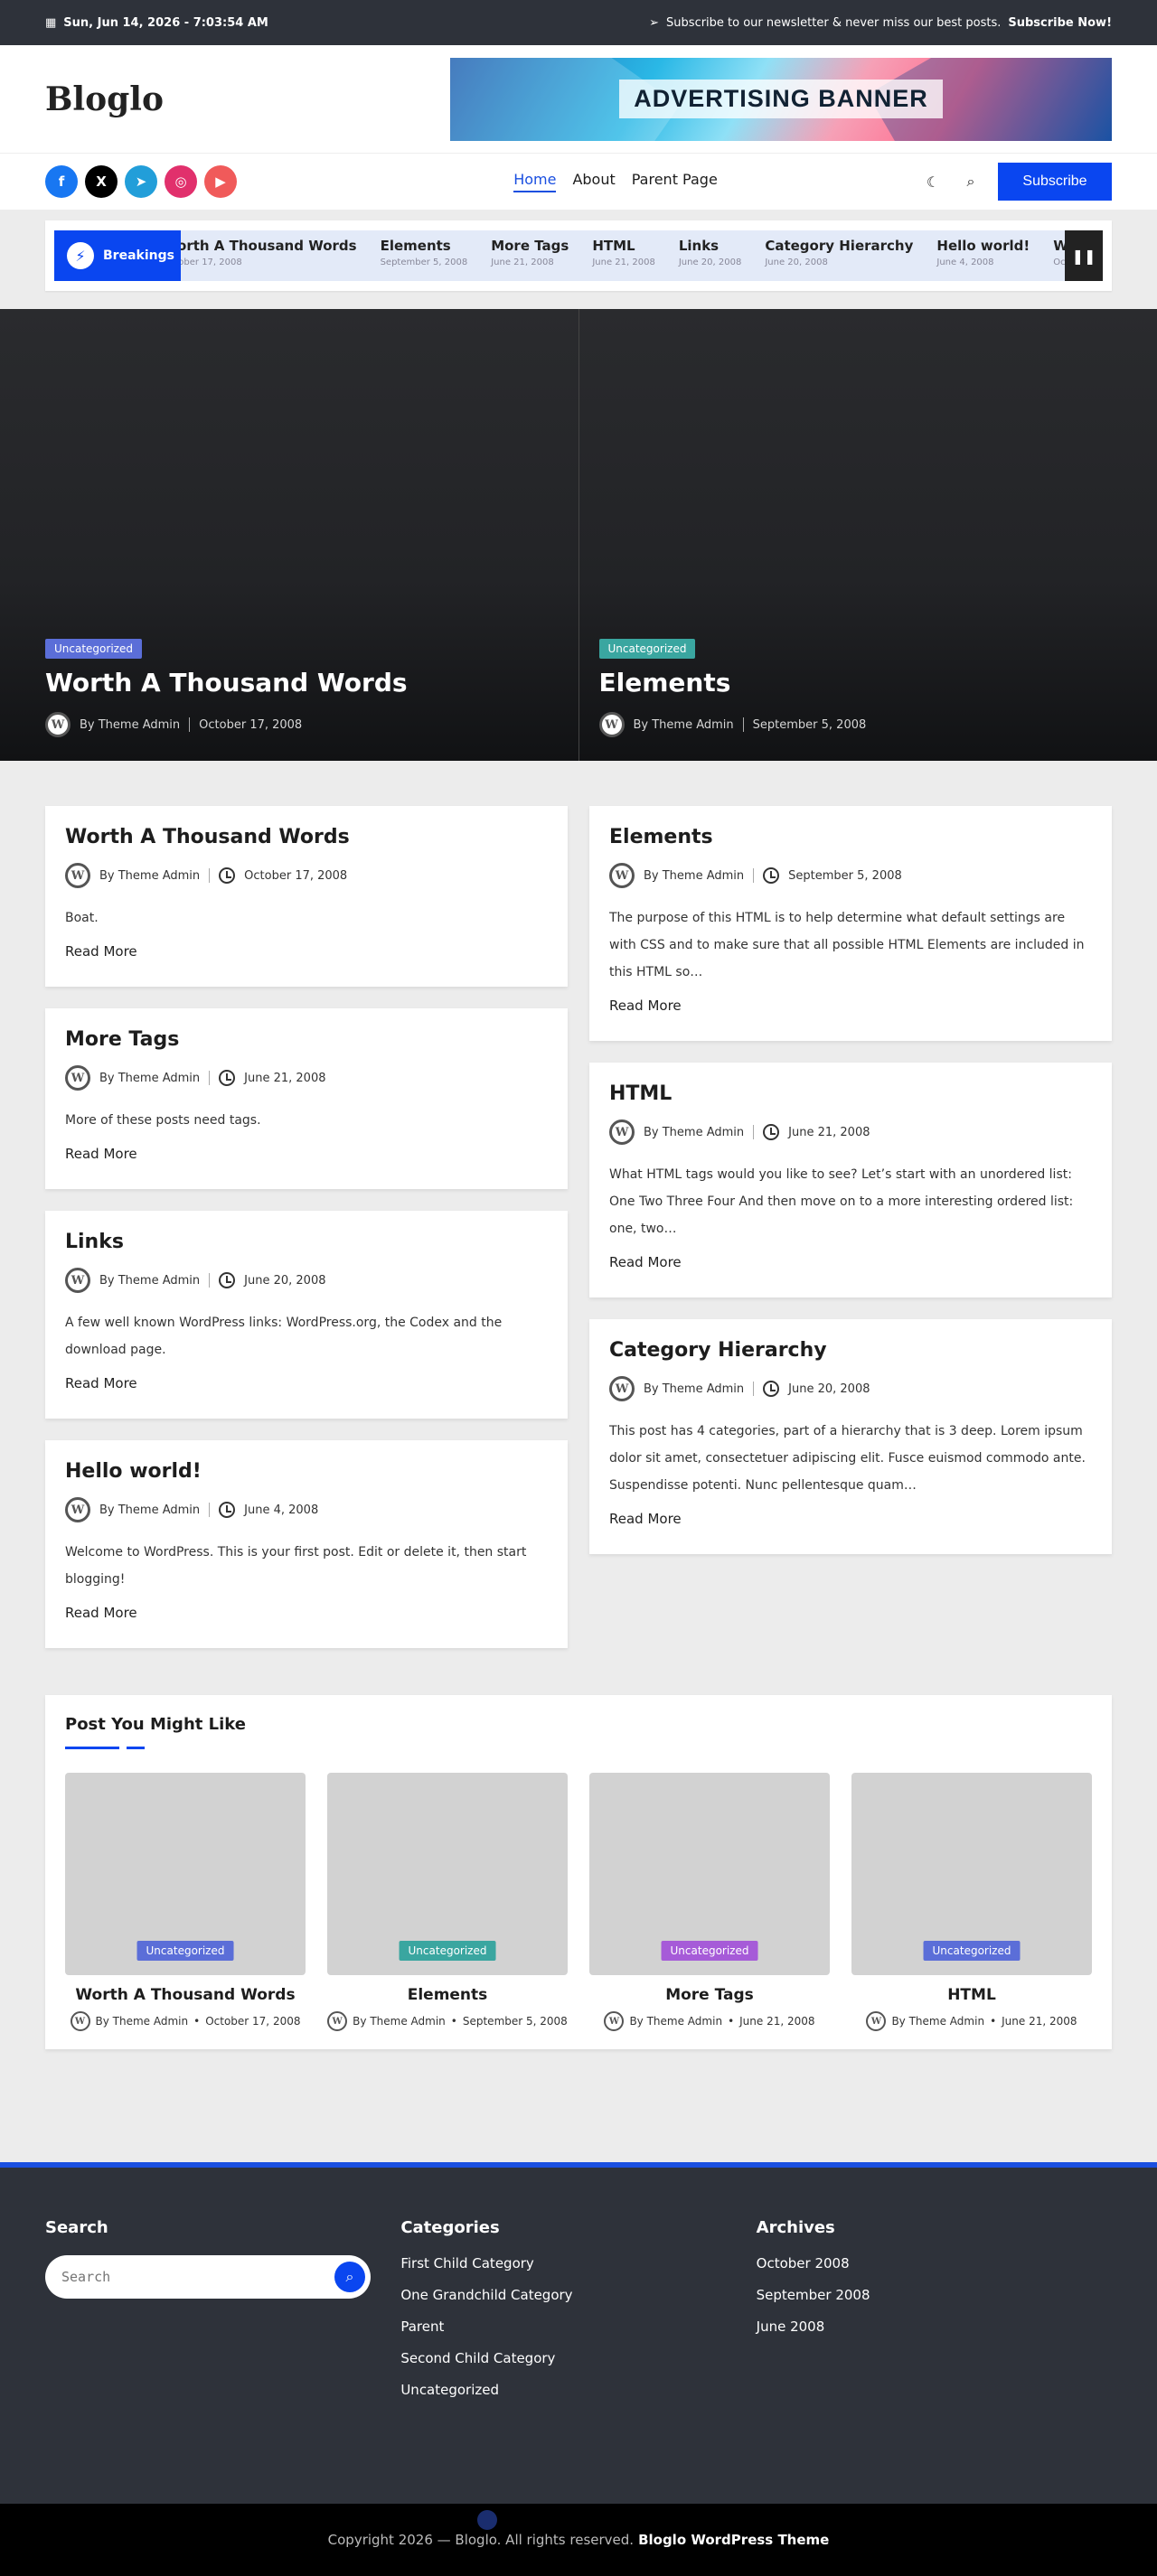  I want to click on youtube-icon: ▶, so click(220, 181).